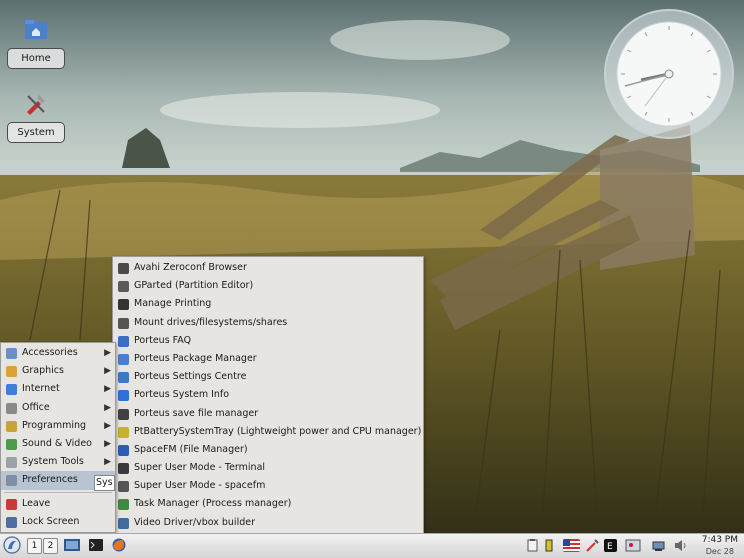  I want to click on start-menu-item: System Tools ▶, so click(58, 462).